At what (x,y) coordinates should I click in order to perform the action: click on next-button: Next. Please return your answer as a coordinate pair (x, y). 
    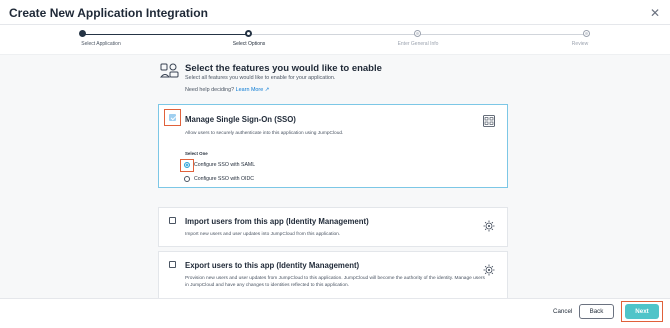
    Looking at the image, I should click on (642, 311).